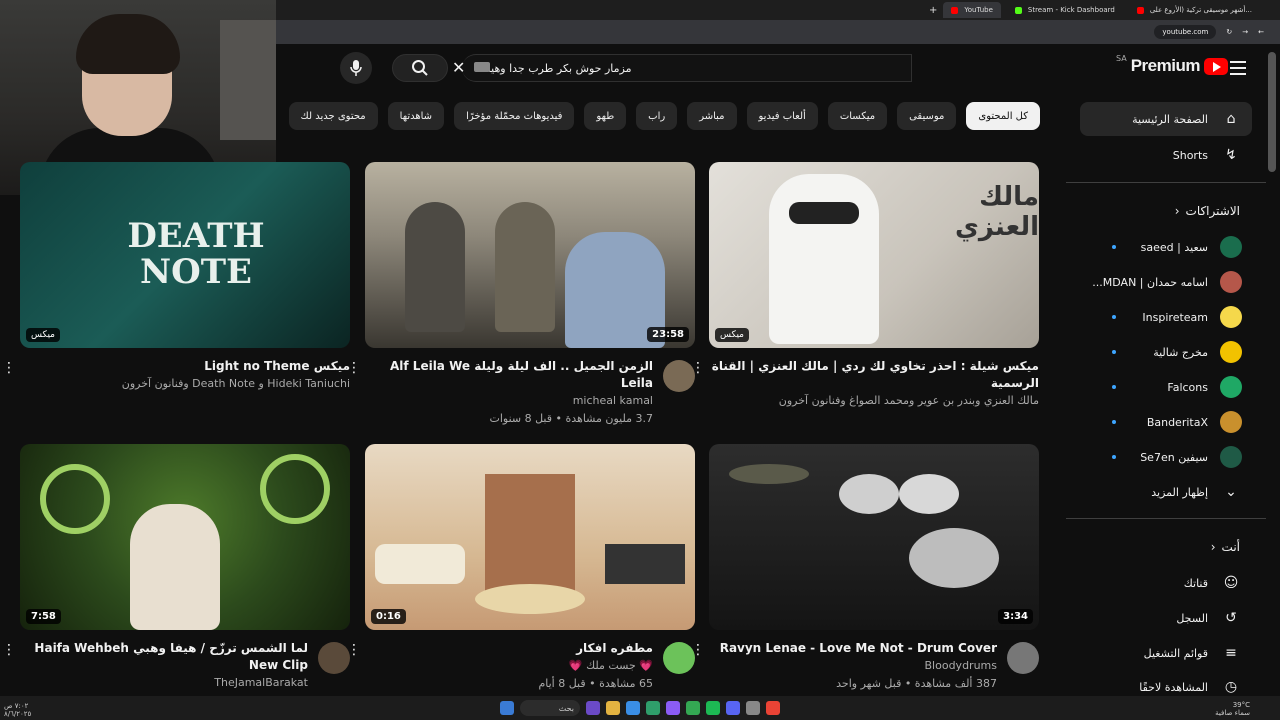 The height and width of the screenshot is (720, 1280). Describe the element at coordinates (1166, 422) in the screenshot. I see `sidebar-sub-banderitax: BanderitaX` at that location.